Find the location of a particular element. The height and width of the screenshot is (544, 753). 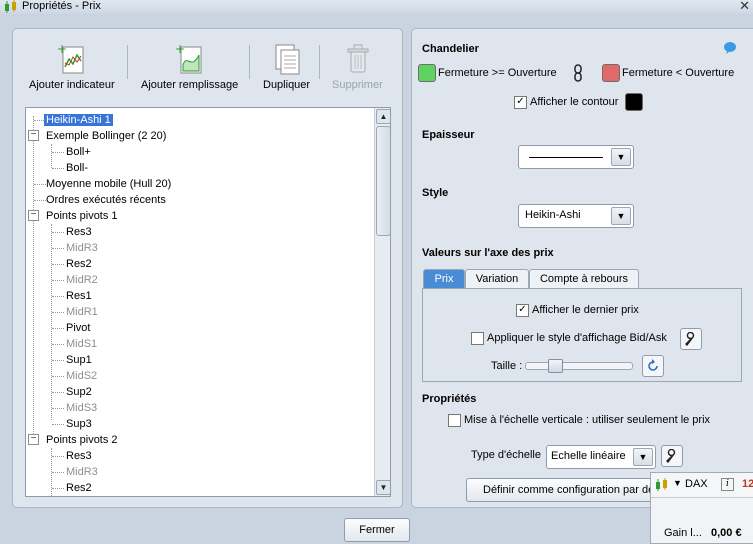

tree-item-label: Boll+ is located at coordinates (78, 152).